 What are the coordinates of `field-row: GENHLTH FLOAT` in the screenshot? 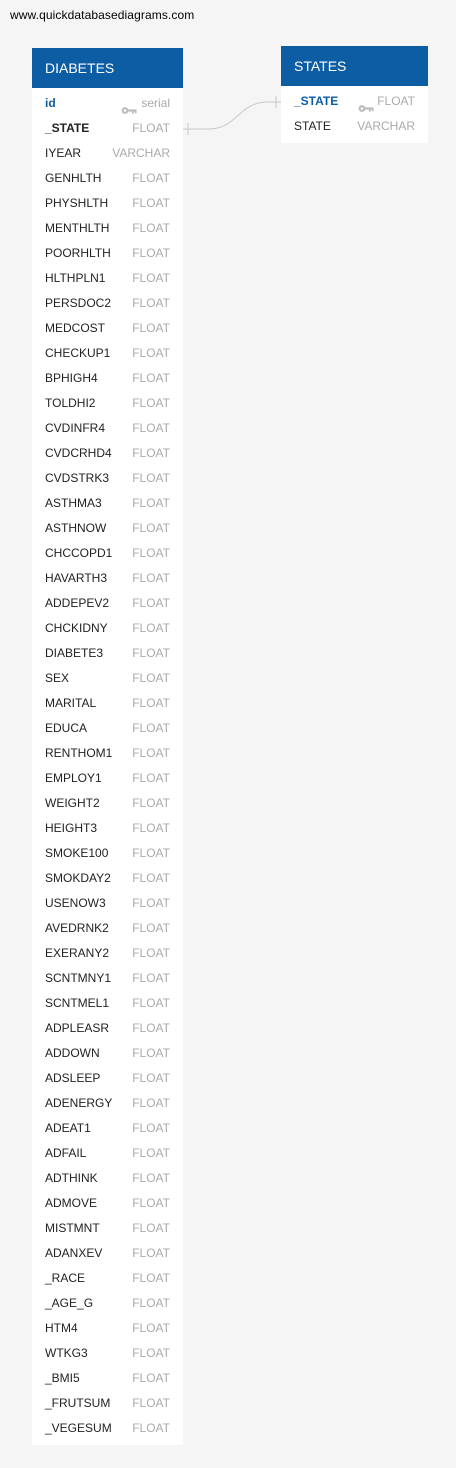 It's located at (107, 178).